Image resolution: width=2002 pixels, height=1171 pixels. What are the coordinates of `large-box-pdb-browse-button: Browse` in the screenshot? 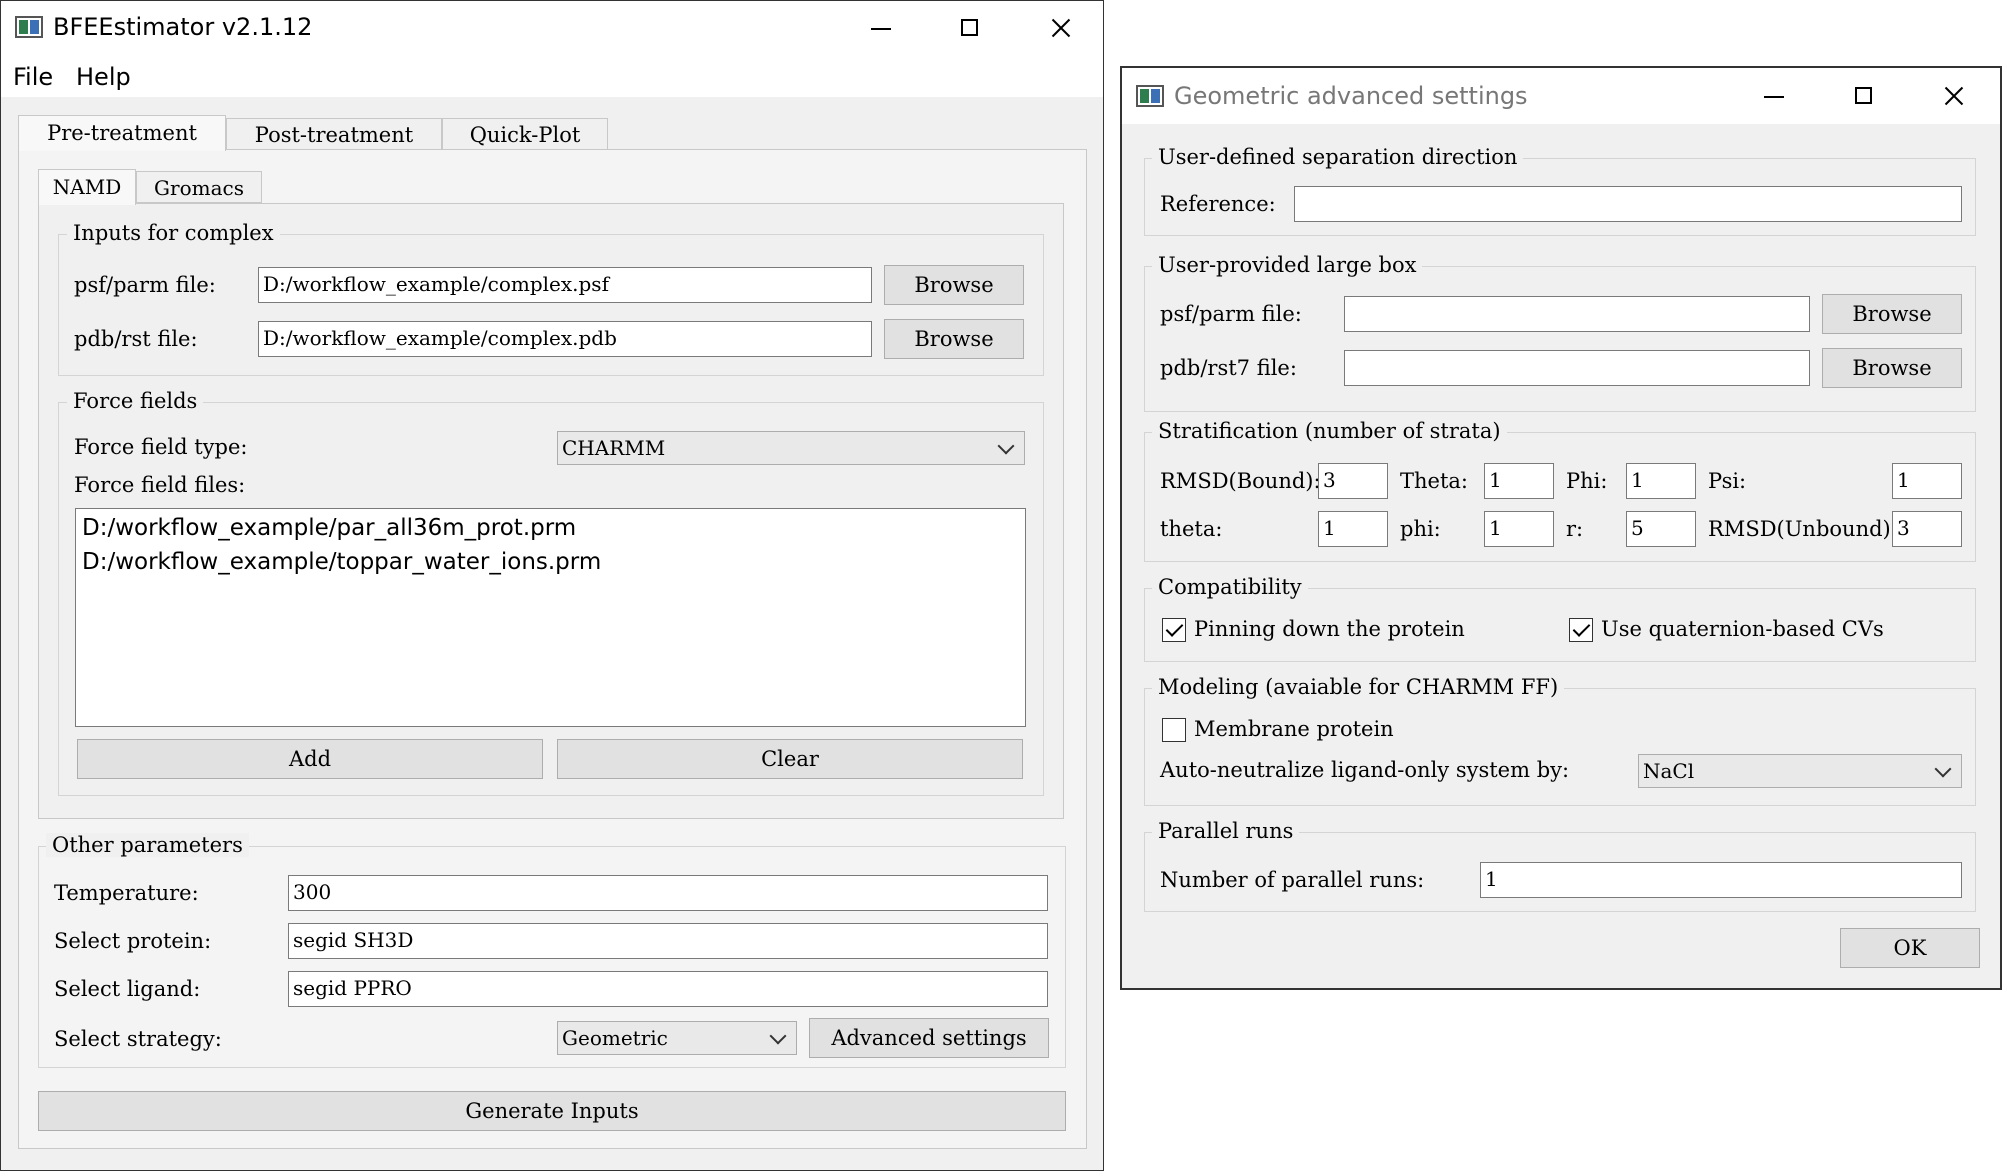 It's located at (1892, 368).